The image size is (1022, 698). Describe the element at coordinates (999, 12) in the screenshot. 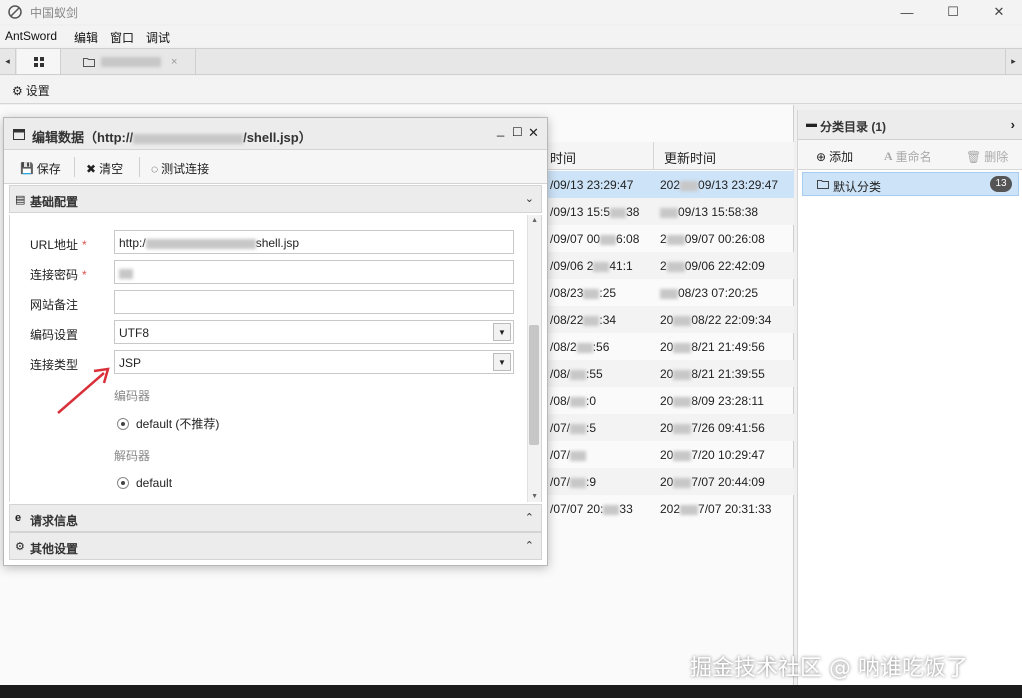

I see `close-window-button: ✕` at that location.